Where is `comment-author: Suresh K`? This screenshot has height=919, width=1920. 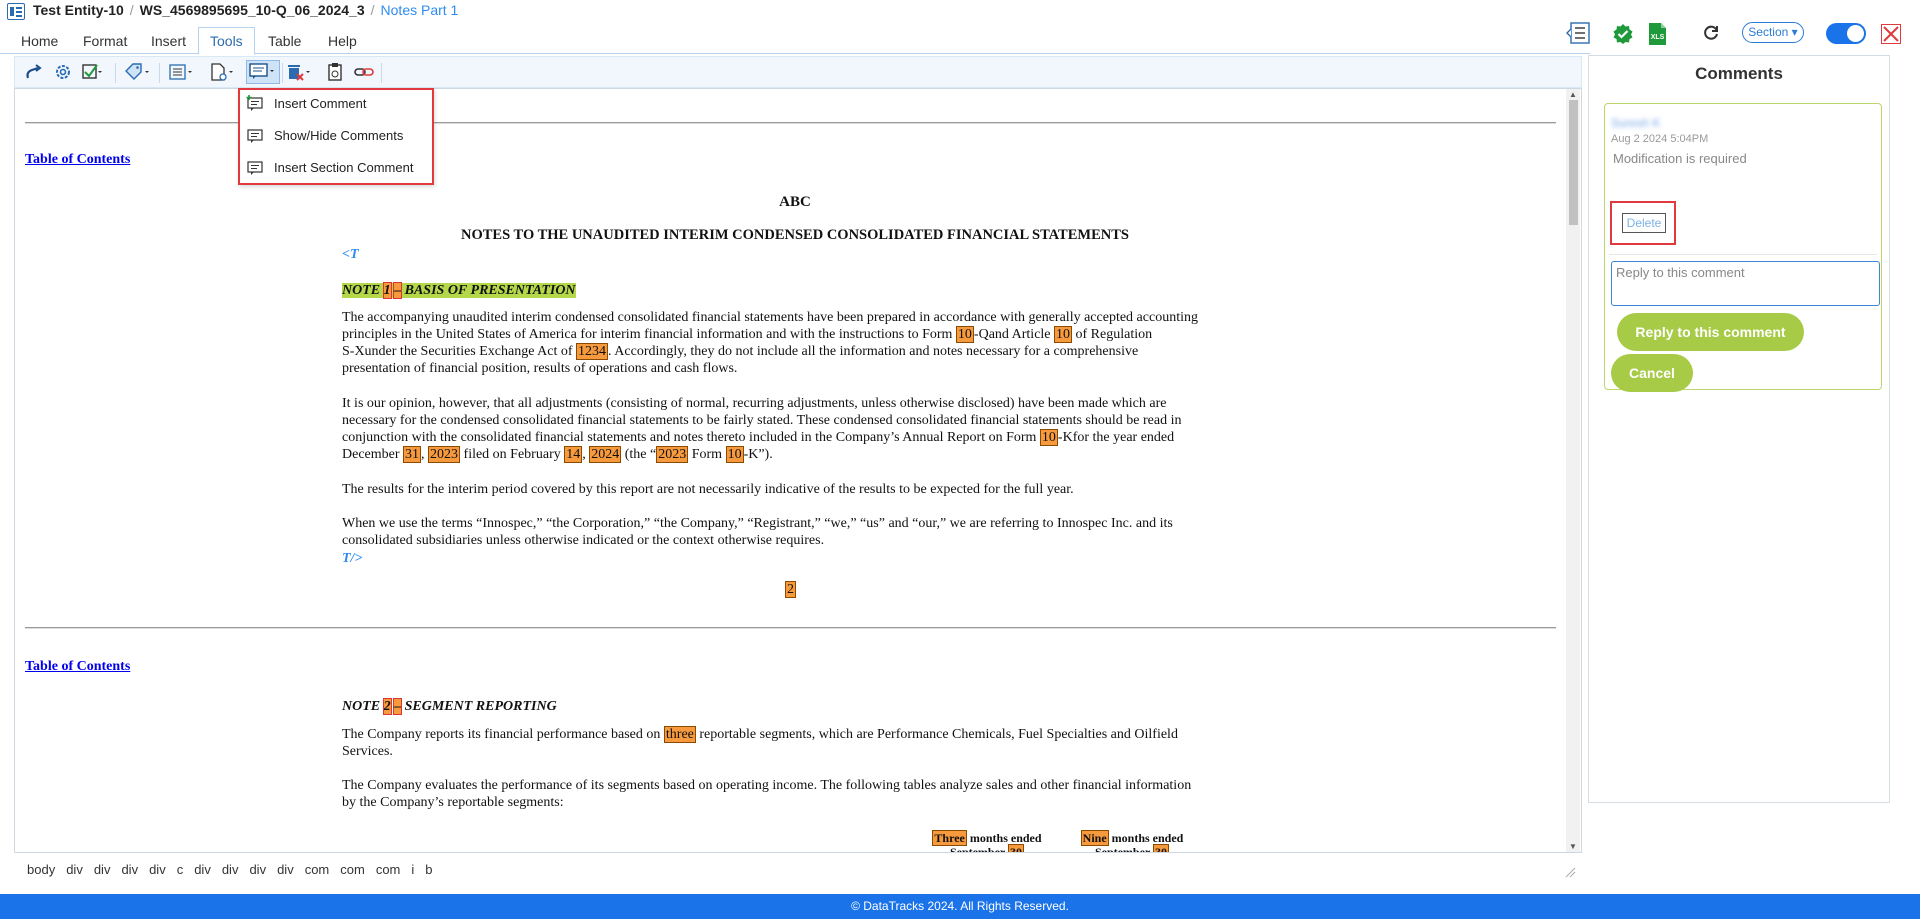
comment-author: Suresh K is located at coordinates (1636, 123).